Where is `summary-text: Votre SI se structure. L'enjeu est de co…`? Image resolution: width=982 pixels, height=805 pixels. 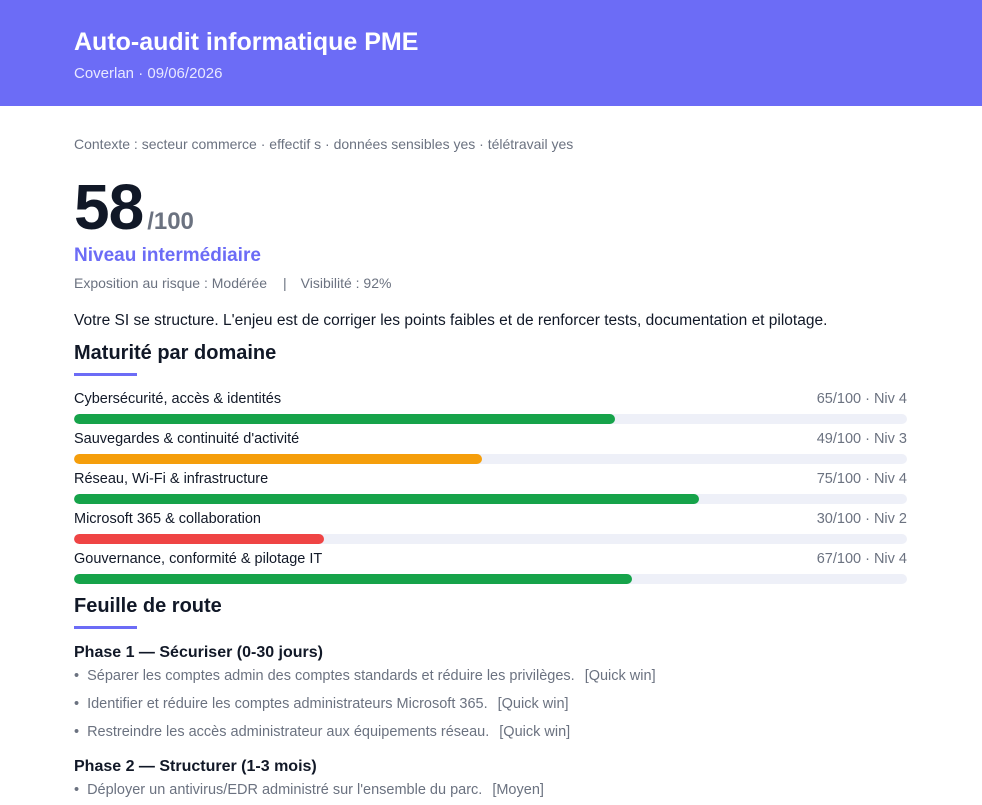 summary-text: Votre SI se structure. L'enjeu est de co… is located at coordinates (451, 320).